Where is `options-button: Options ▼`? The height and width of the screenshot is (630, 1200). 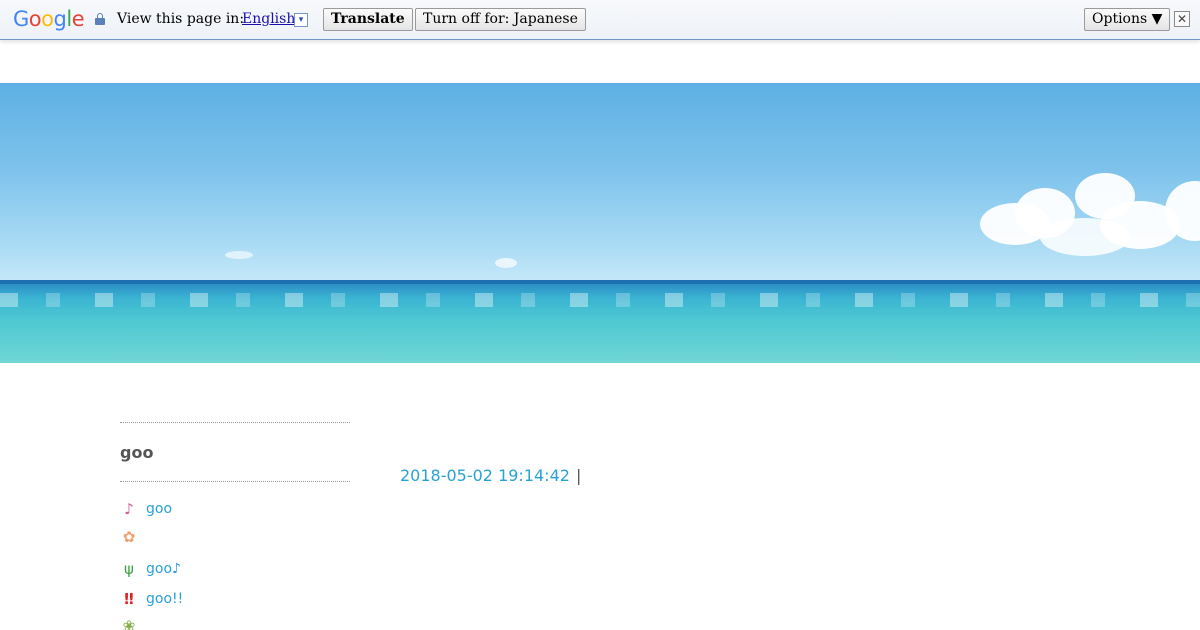 options-button: Options ▼ is located at coordinates (1127, 19).